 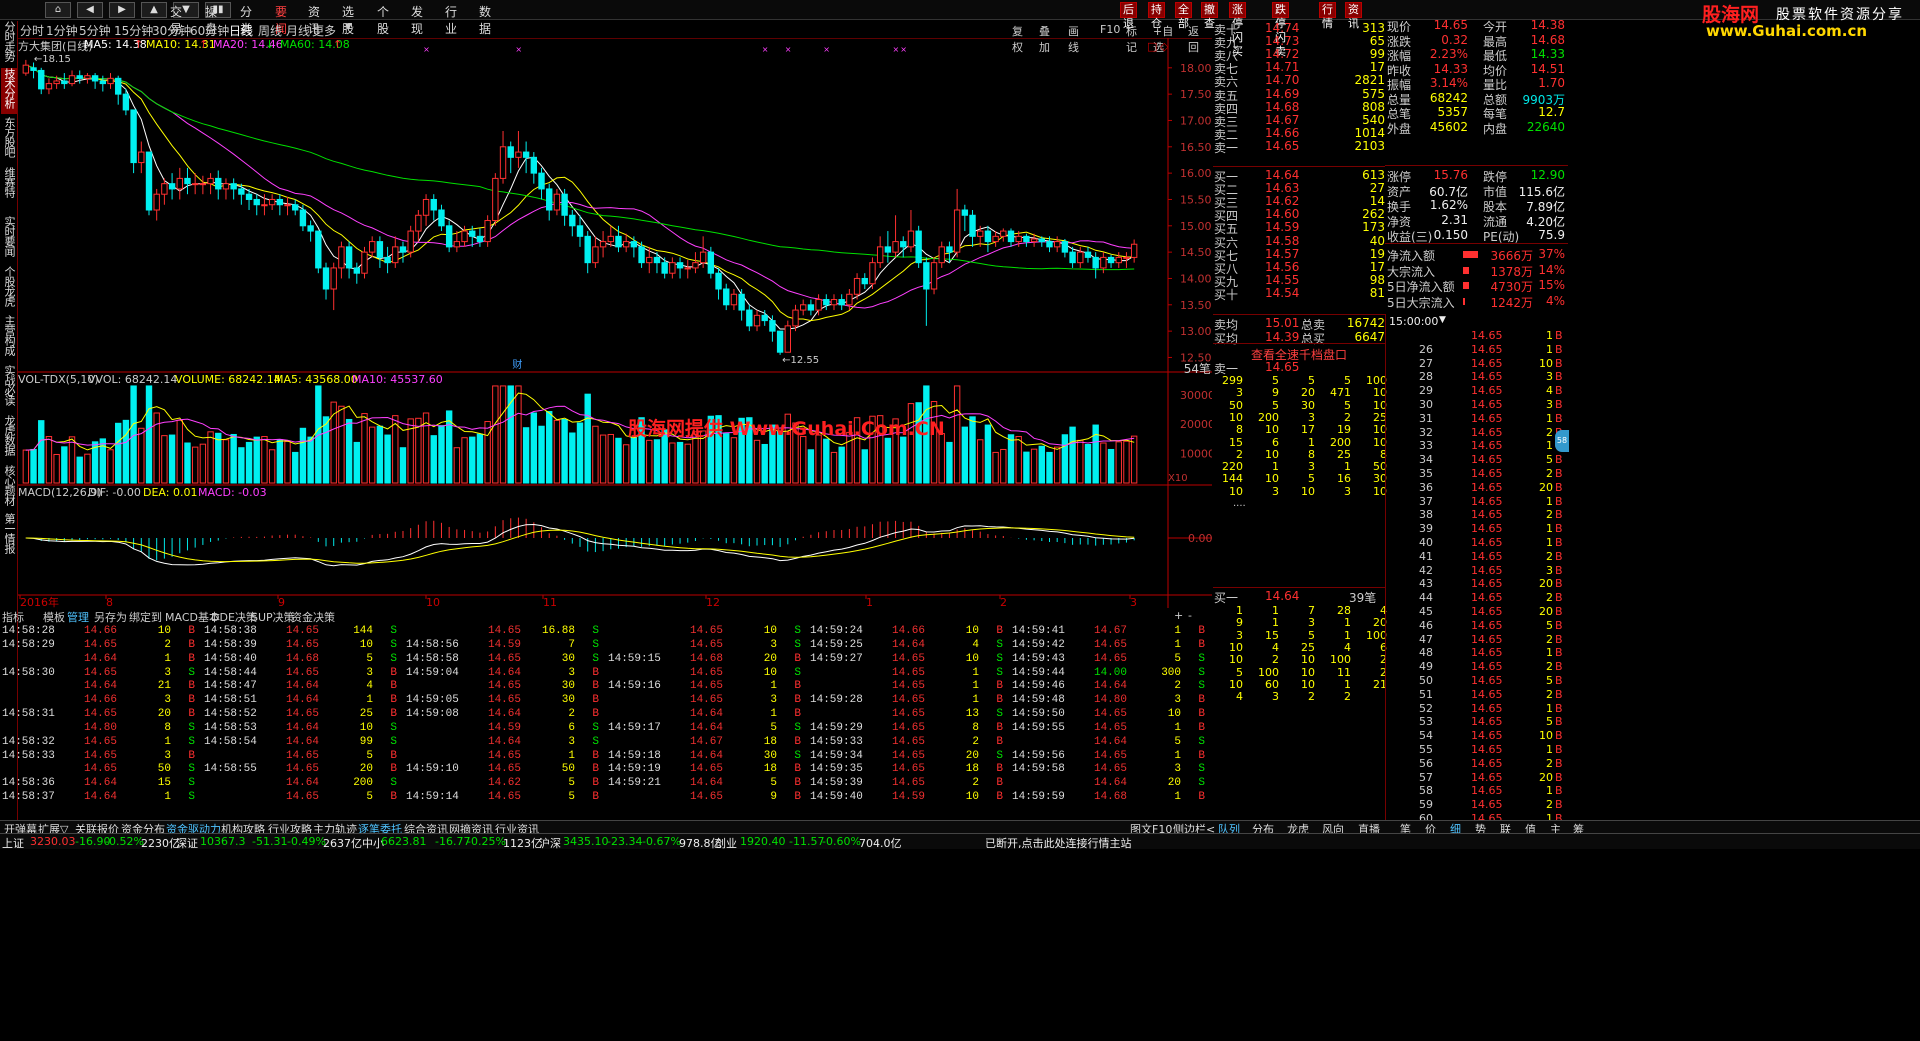 What do you see at coordinates (1178, 615) in the screenshot?
I see `zoom-plus-button: +` at bounding box center [1178, 615].